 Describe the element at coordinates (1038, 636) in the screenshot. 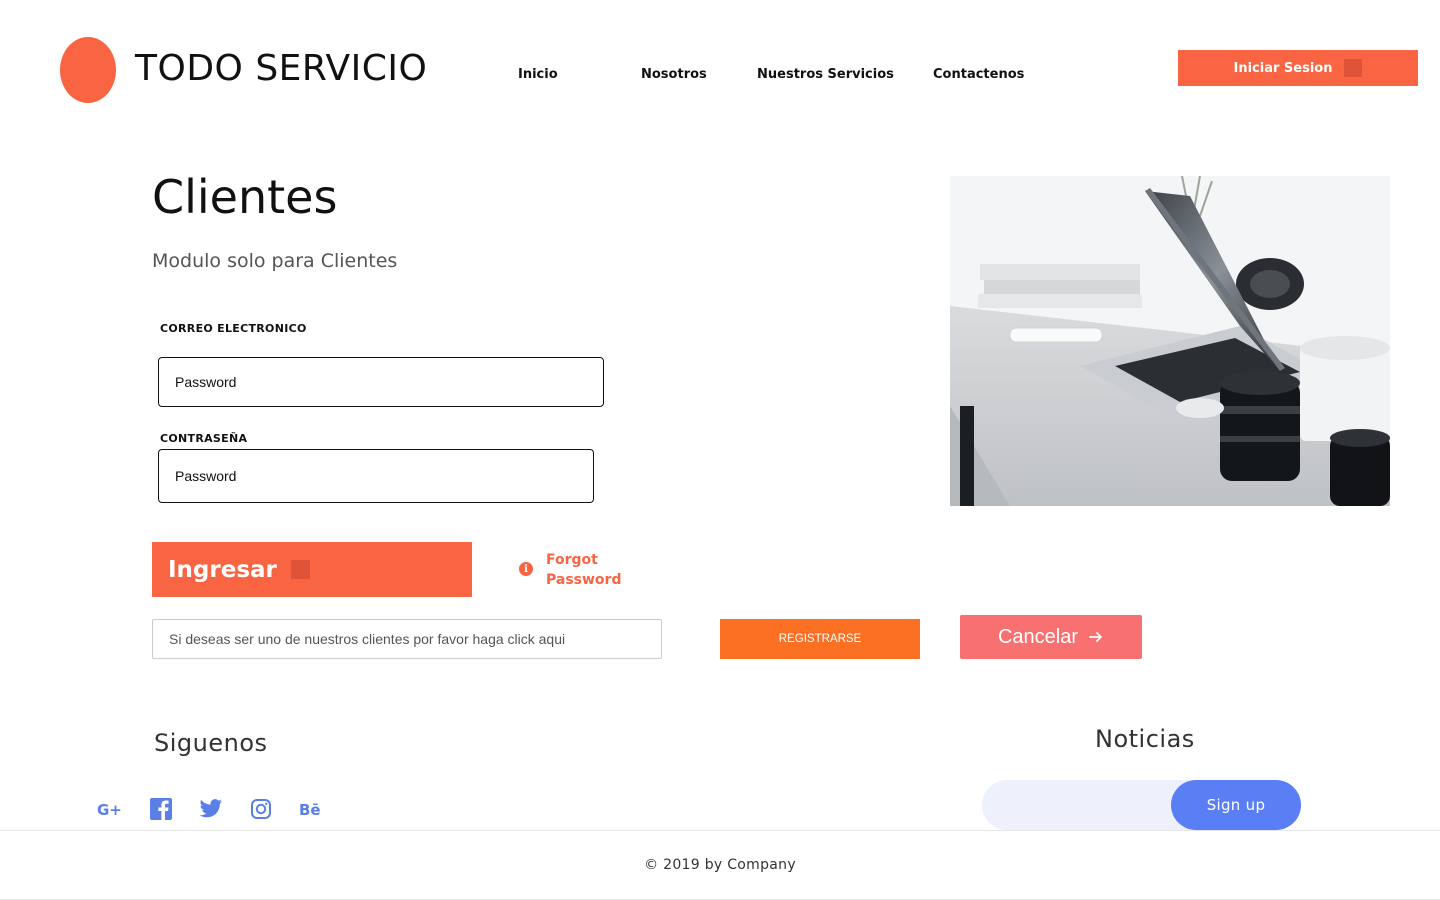

I see `cancel-button-label: Cancelar` at that location.